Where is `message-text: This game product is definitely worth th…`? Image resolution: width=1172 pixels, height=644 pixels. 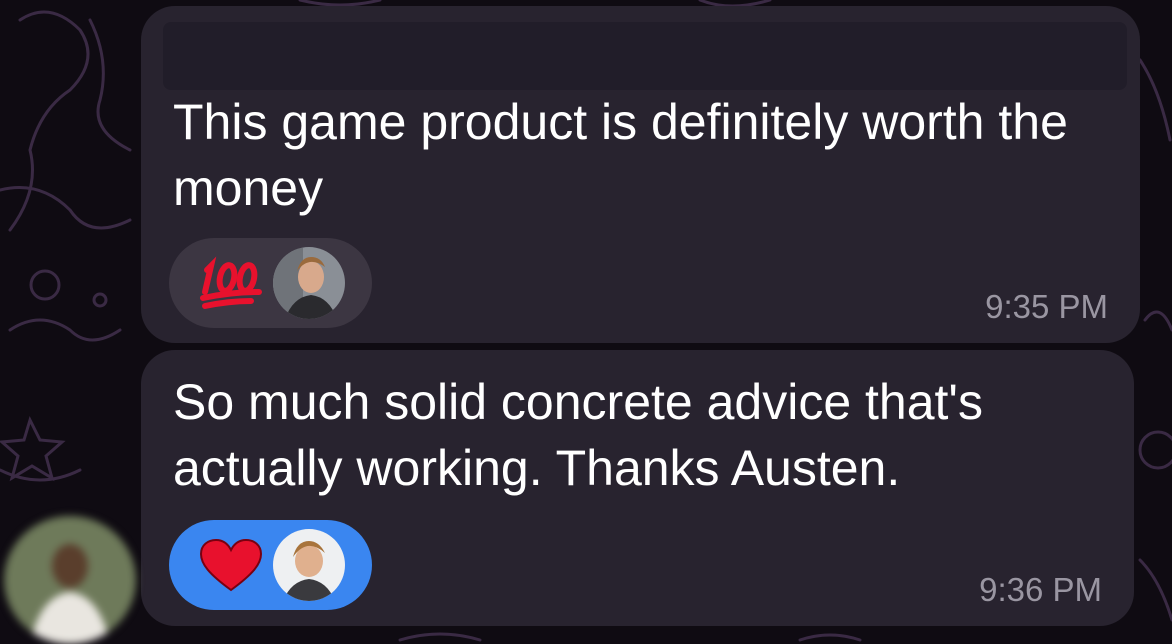 message-text: This game product is definitely worth th… is located at coordinates (627, 155).